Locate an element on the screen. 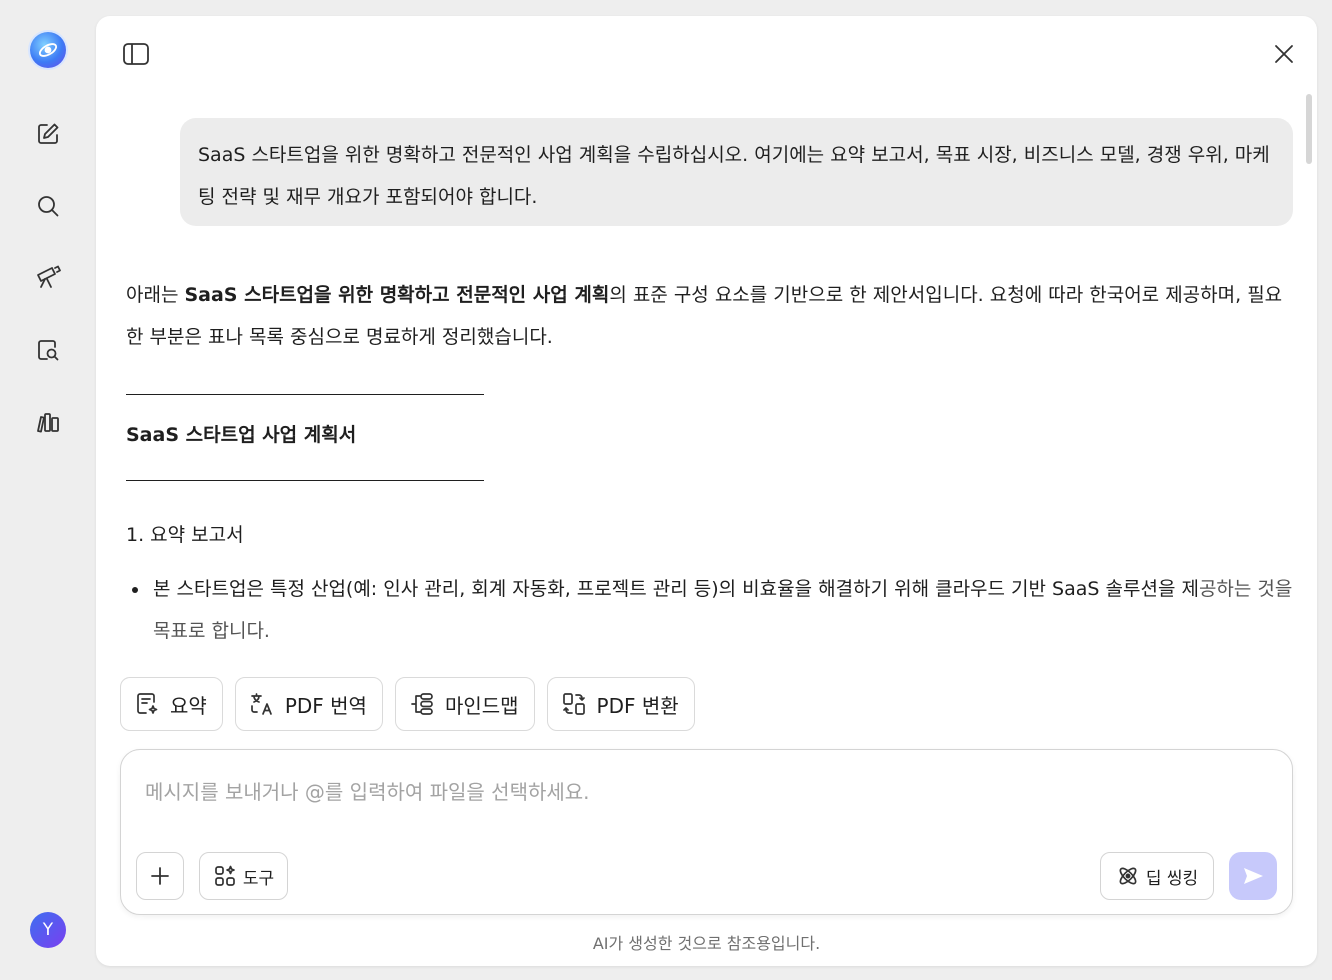 This screenshot has height=980, width=1332. intro-prefix: 아래는 is located at coordinates (155, 295).